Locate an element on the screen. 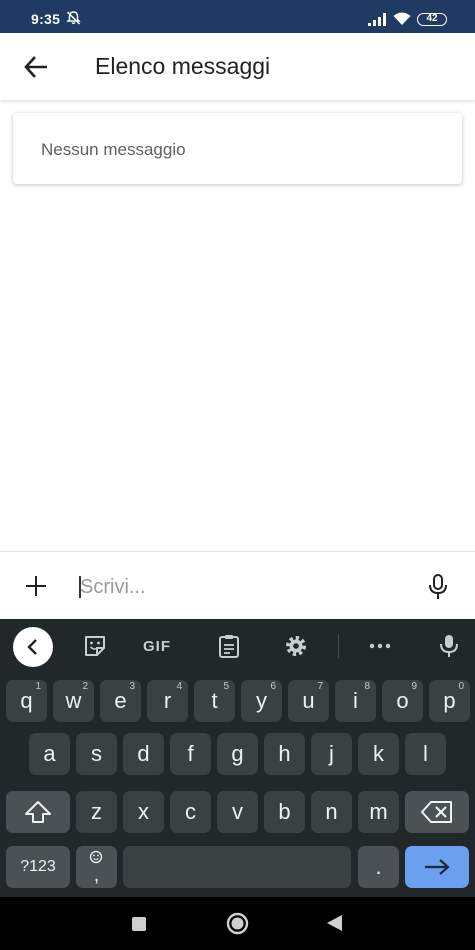 The height and width of the screenshot is (950, 475). key-f: f is located at coordinates (190, 754).